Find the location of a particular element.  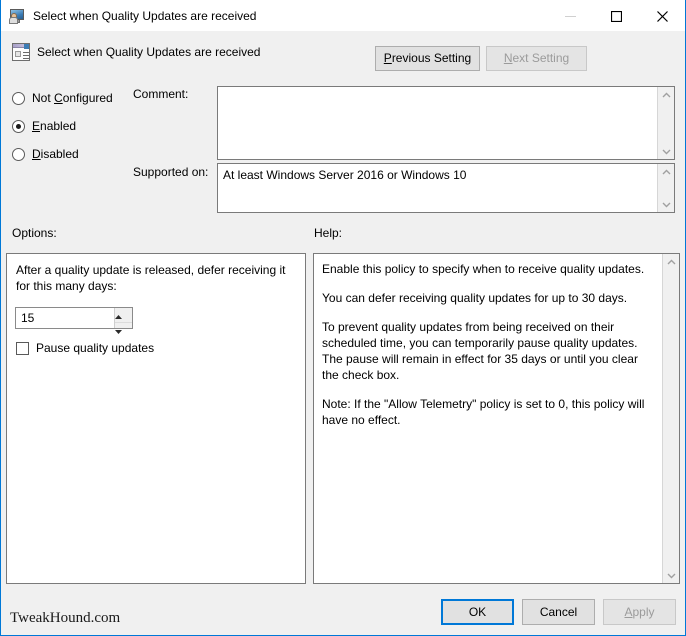

help-caption: Help: is located at coordinates (328, 233).